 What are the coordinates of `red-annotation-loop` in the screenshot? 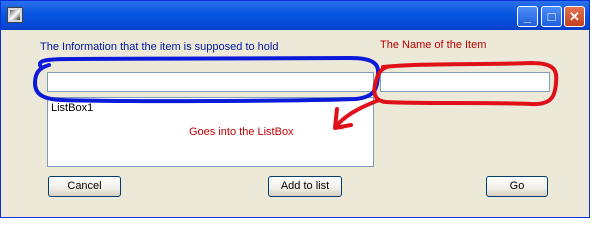 It's located at (465, 83).